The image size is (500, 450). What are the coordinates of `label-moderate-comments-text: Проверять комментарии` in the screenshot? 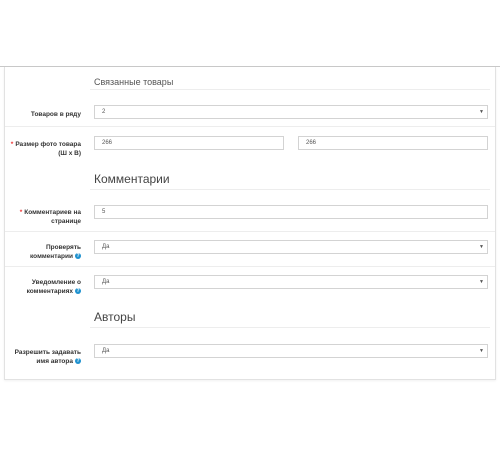 It's located at (55, 252).